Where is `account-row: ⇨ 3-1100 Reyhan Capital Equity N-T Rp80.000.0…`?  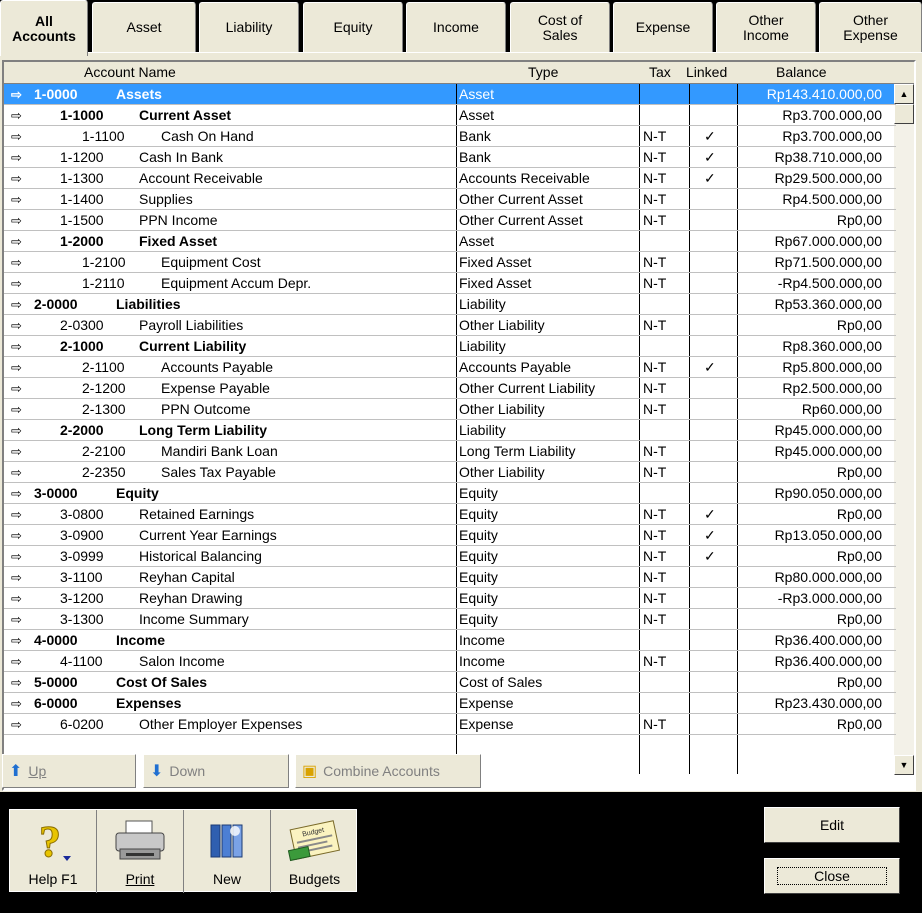
account-row: ⇨ 3-1100 Reyhan Capital Equity N-T Rp80.000.0… is located at coordinates (450, 577).